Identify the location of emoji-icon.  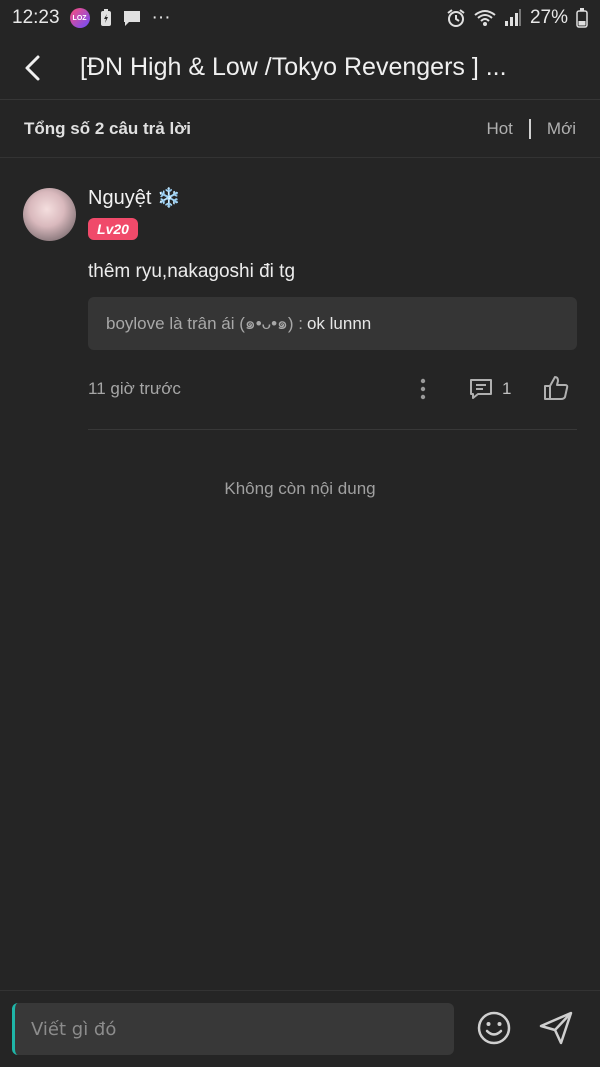
(494, 1028).